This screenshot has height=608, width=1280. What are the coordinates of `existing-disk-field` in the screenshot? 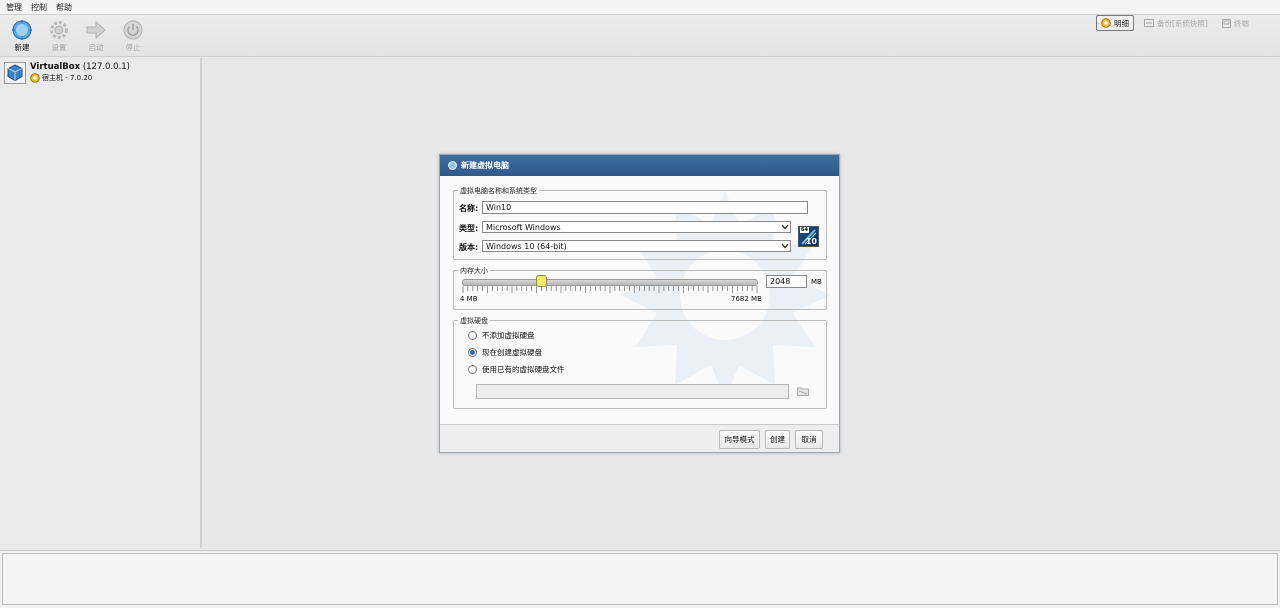 It's located at (632, 391).